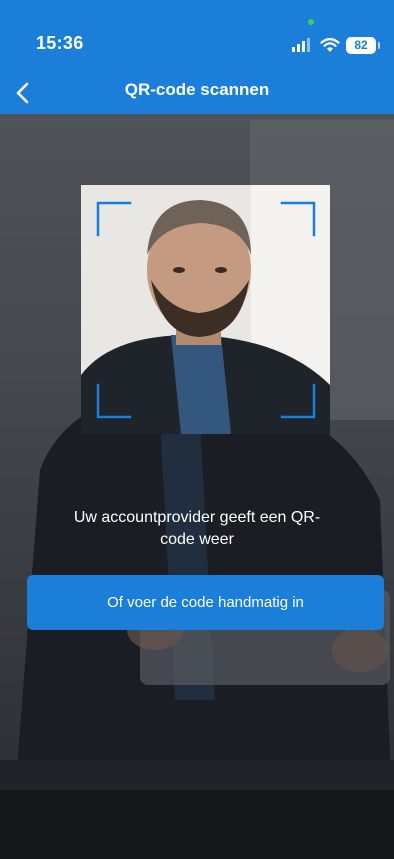 The height and width of the screenshot is (859, 394). I want to click on back-button, so click(23, 93).